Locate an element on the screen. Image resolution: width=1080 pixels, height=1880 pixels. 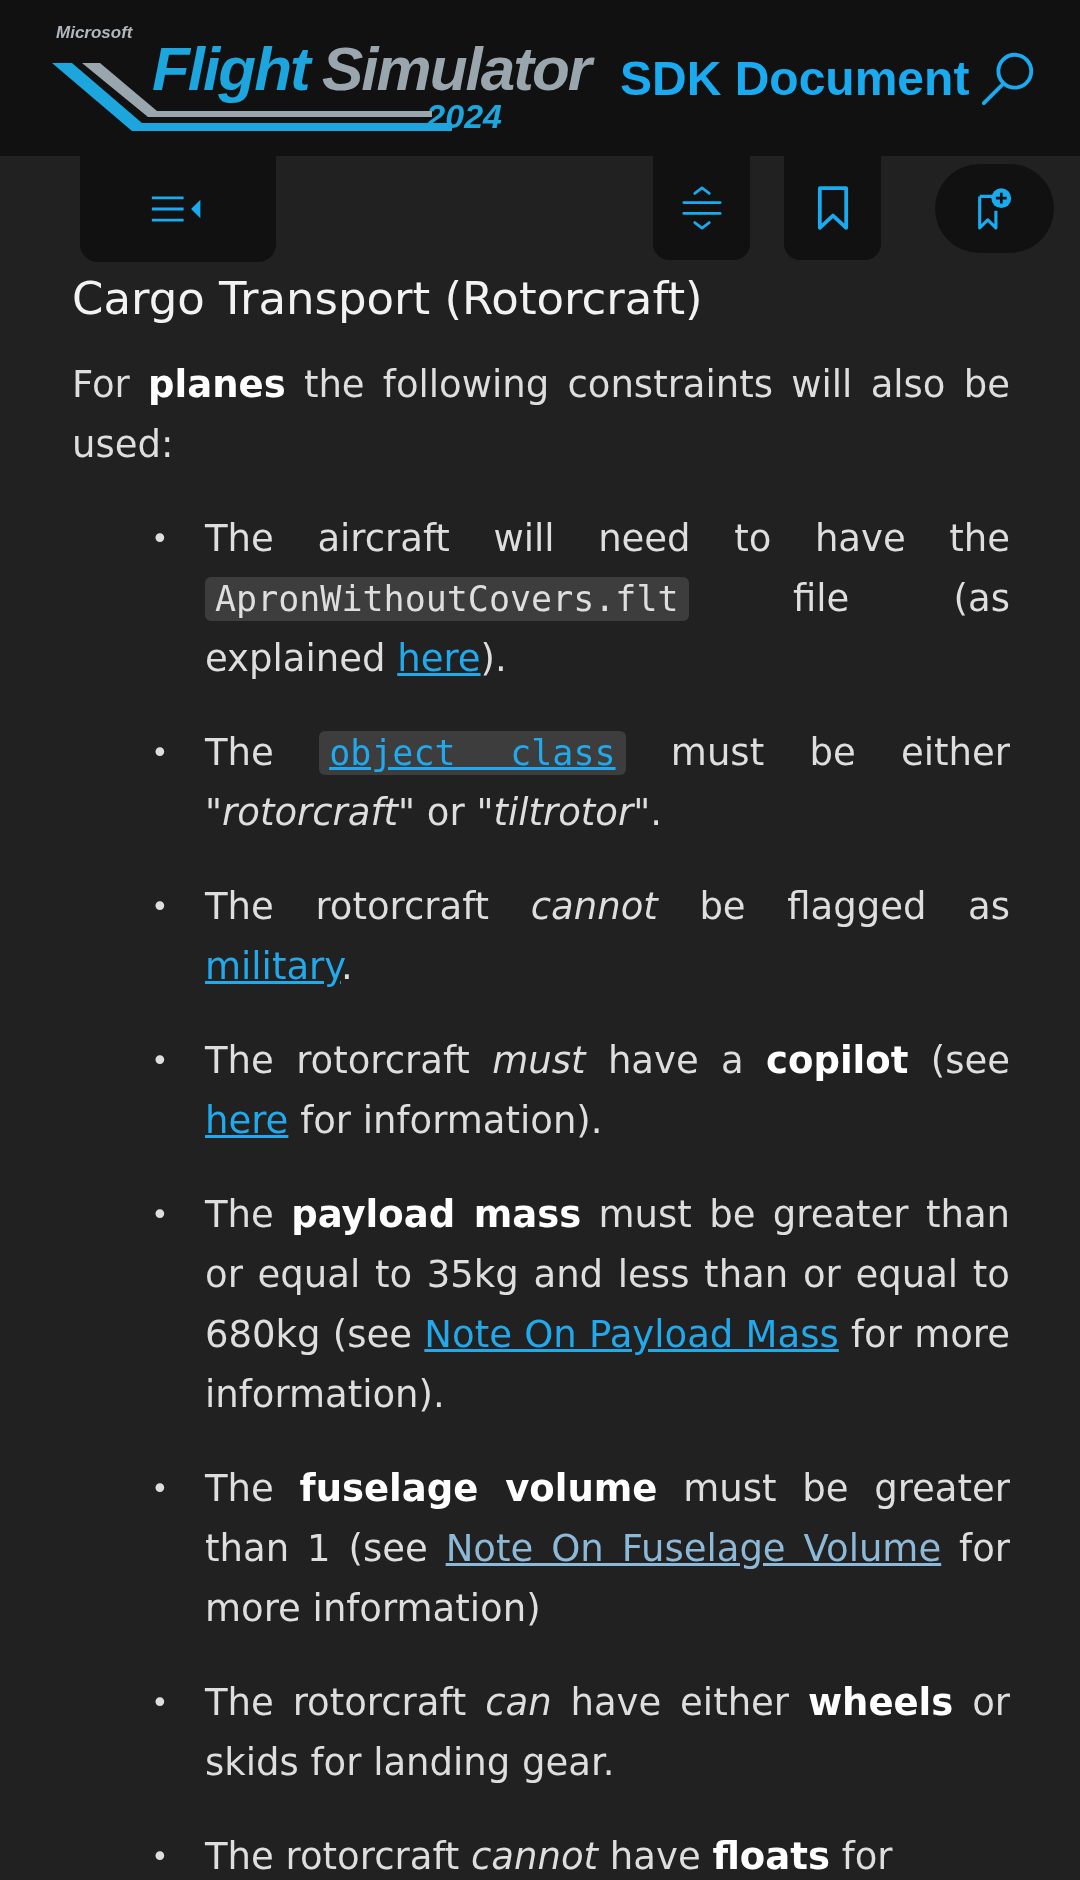
bookmark-icon is located at coordinates (832, 208).